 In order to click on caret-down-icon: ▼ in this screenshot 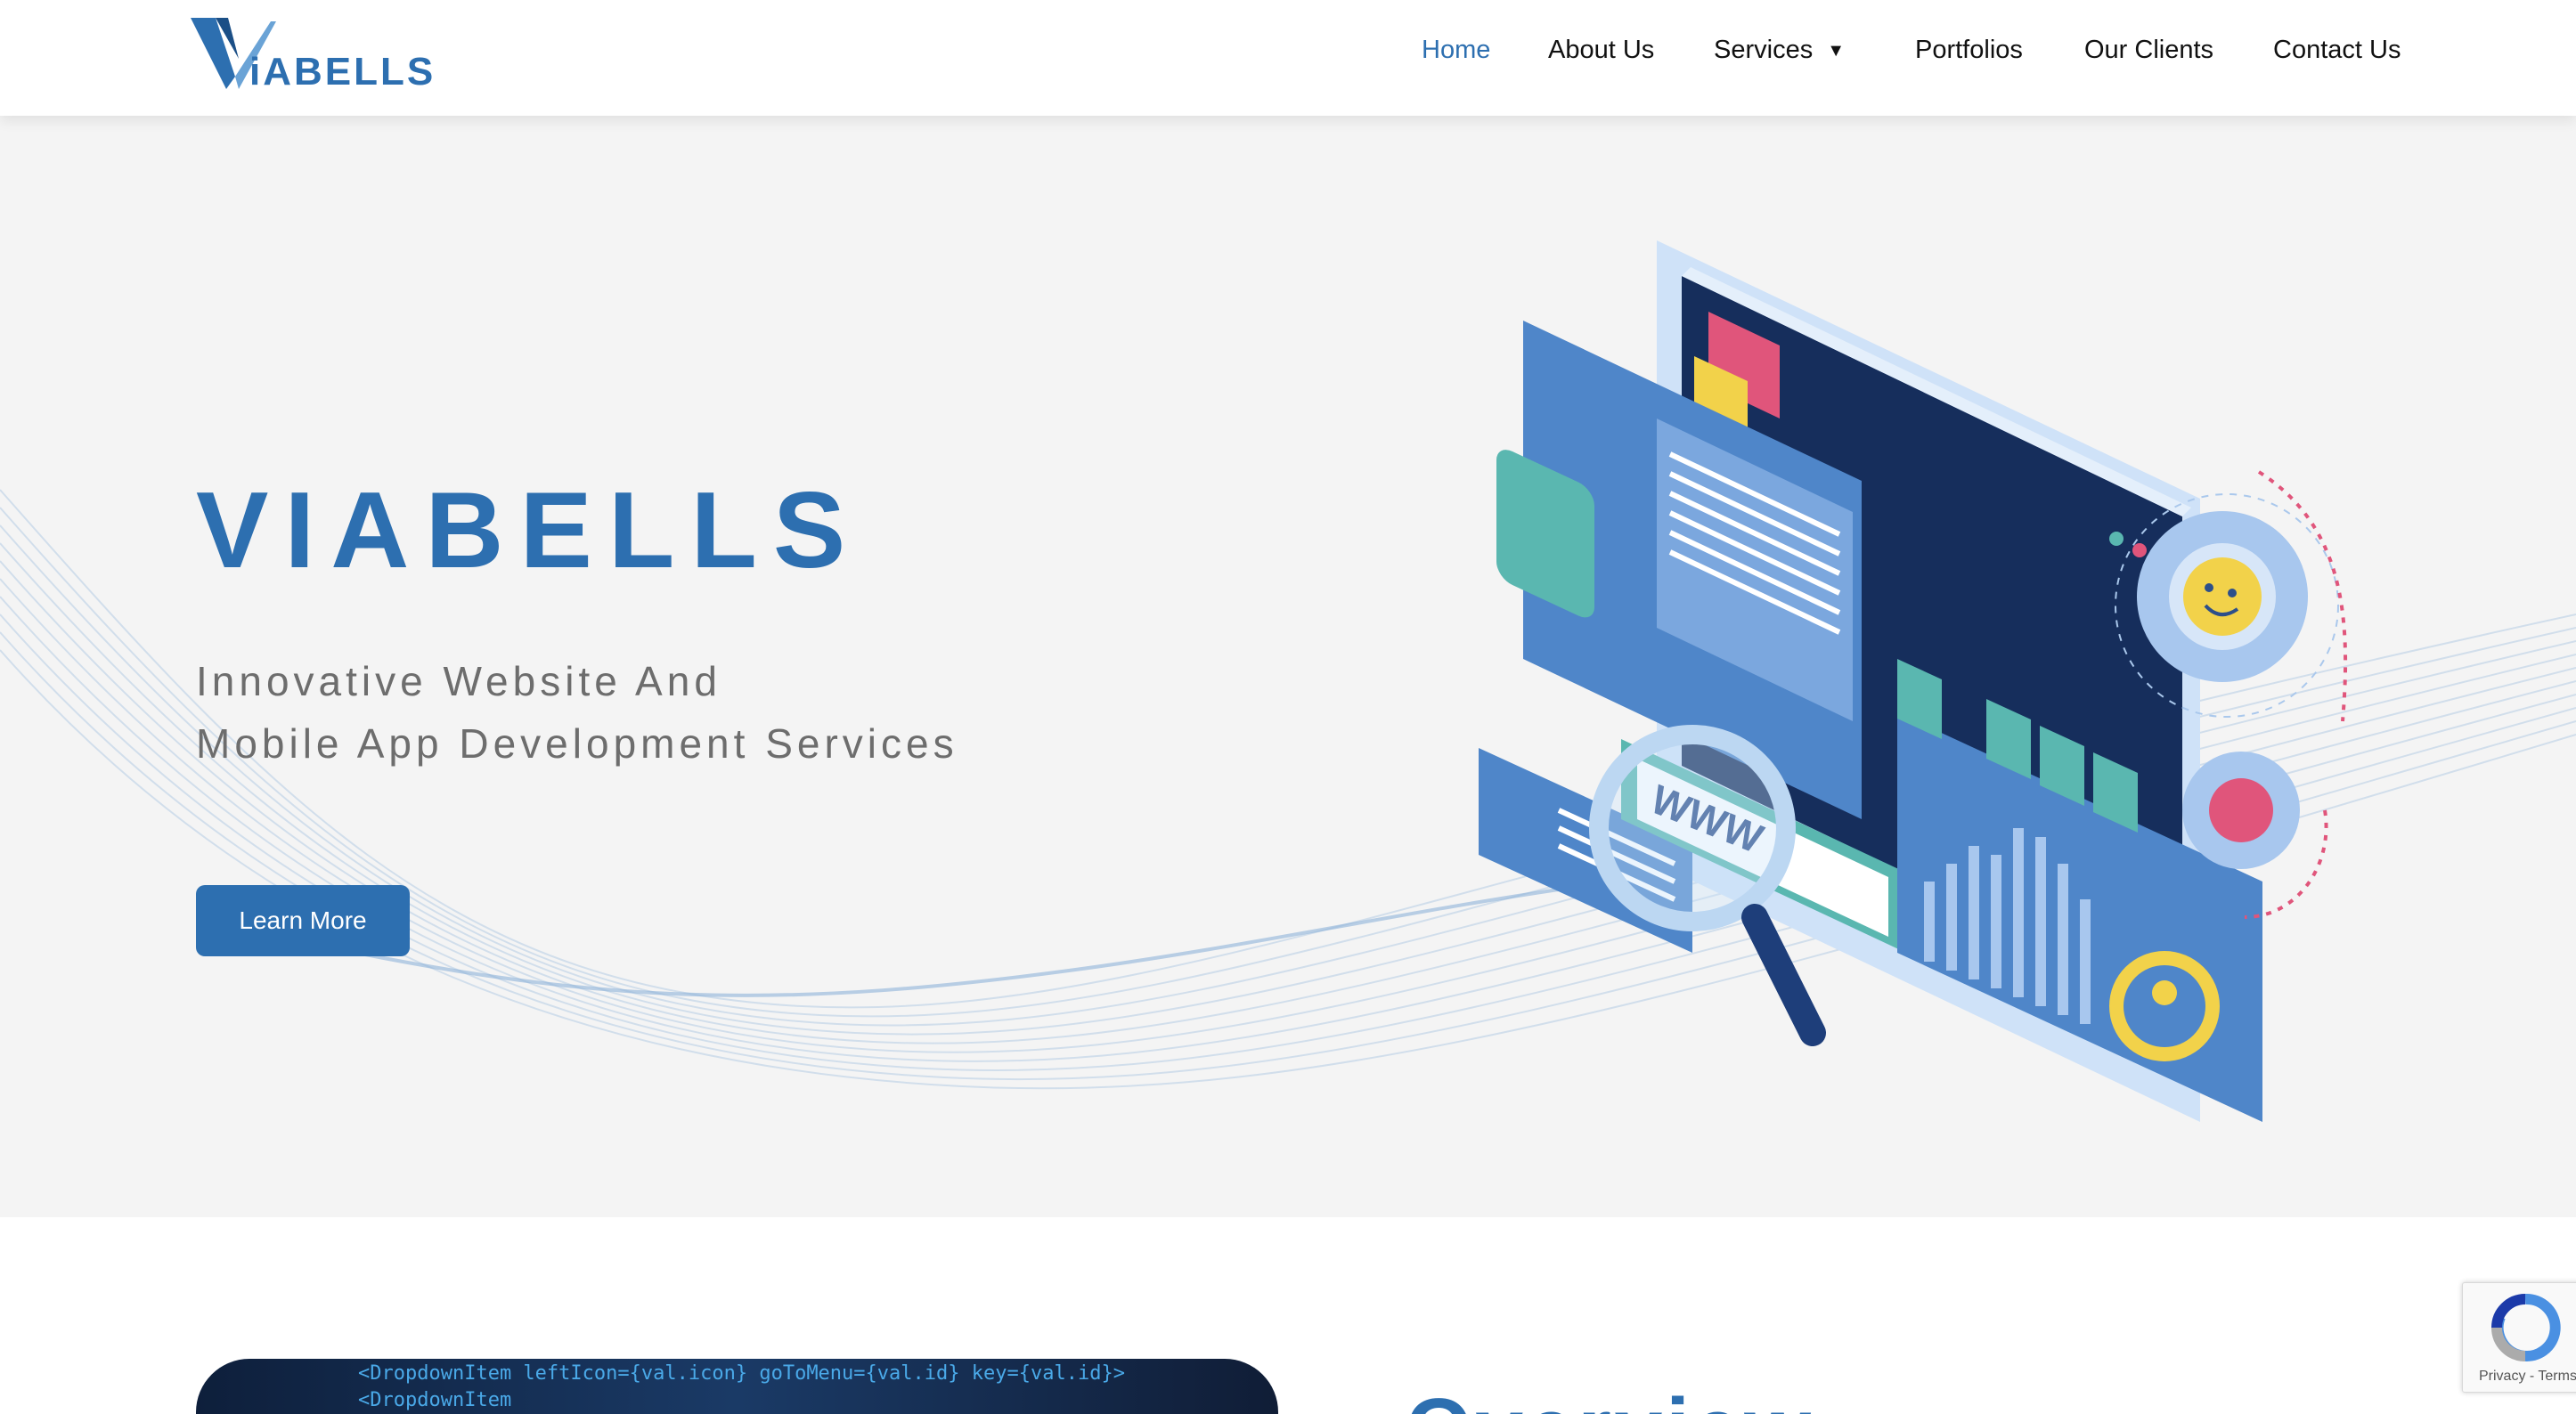, I will do `click(1836, 50)`.